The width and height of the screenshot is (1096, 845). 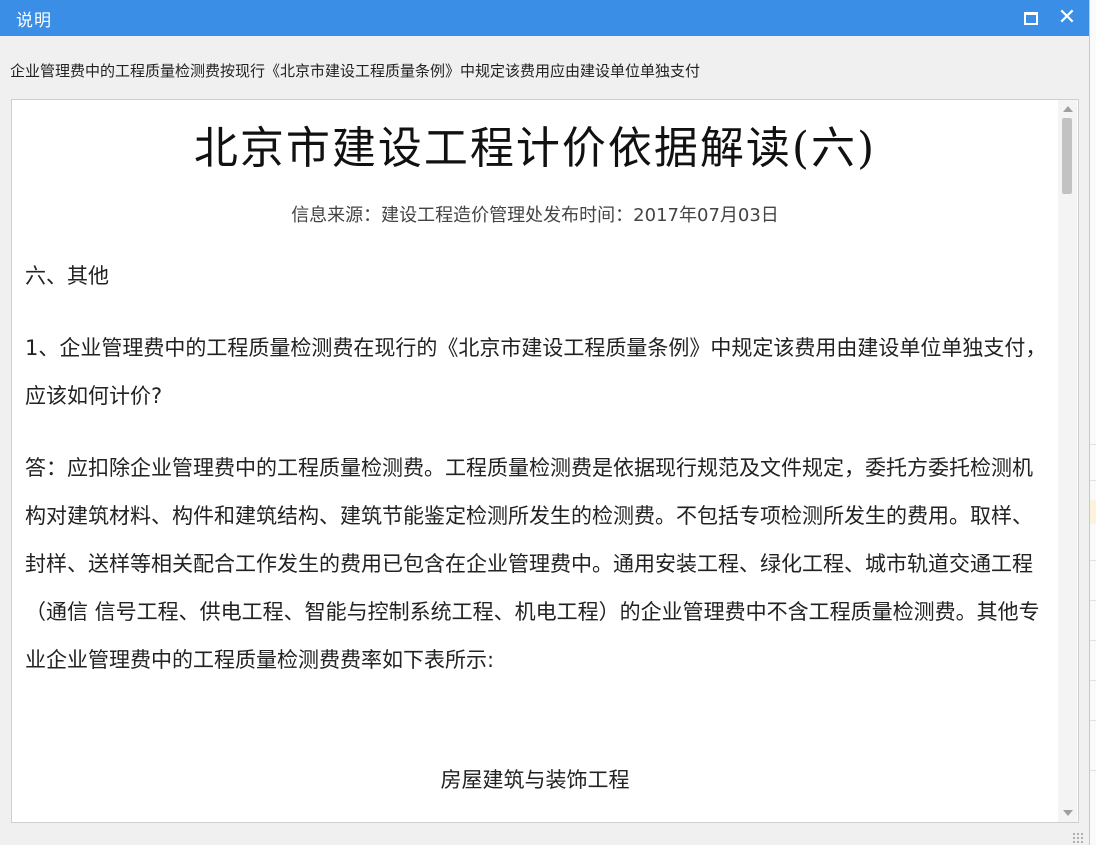 I want to click on background-app-strip, so click(x=1092, y=422).